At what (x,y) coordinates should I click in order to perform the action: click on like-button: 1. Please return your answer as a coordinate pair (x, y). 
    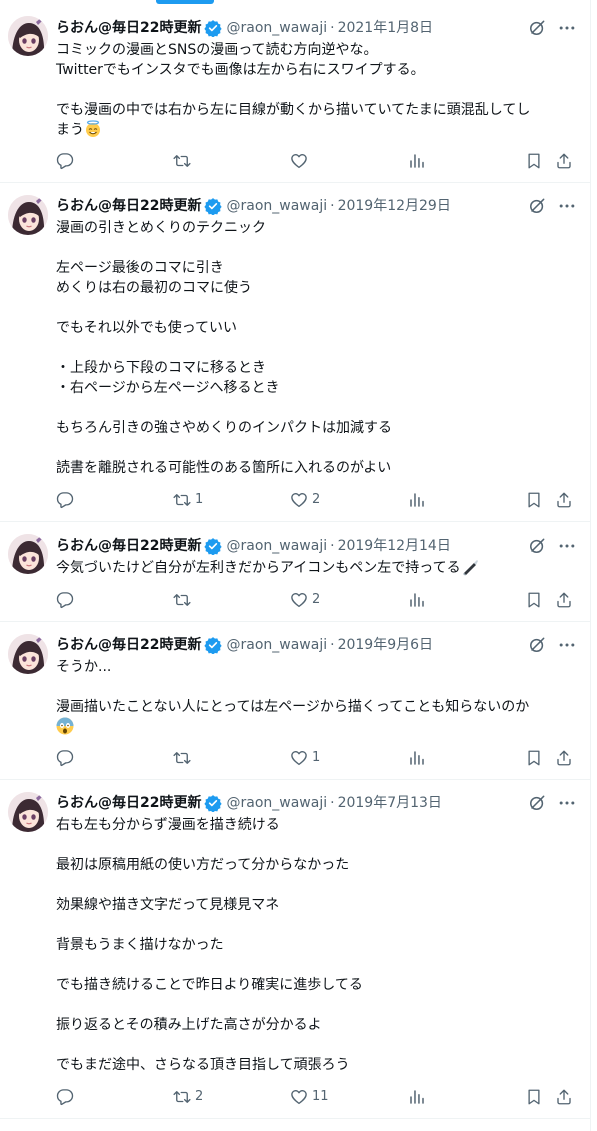
    Looking at the image, I should click on (305, 758).